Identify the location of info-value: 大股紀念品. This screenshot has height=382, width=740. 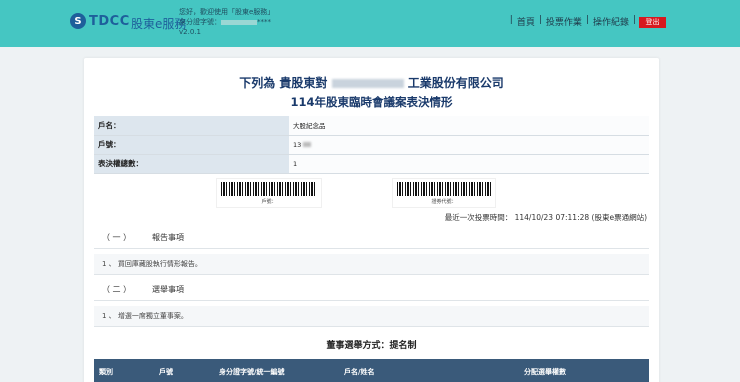
(469, 126).